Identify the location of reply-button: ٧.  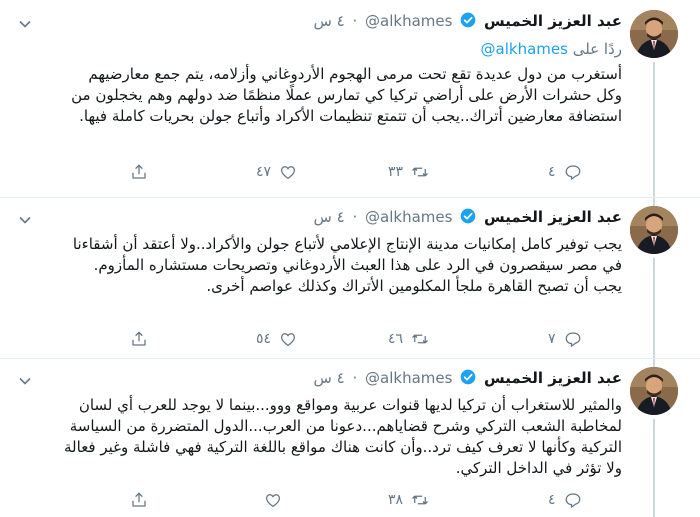
(565, 339).